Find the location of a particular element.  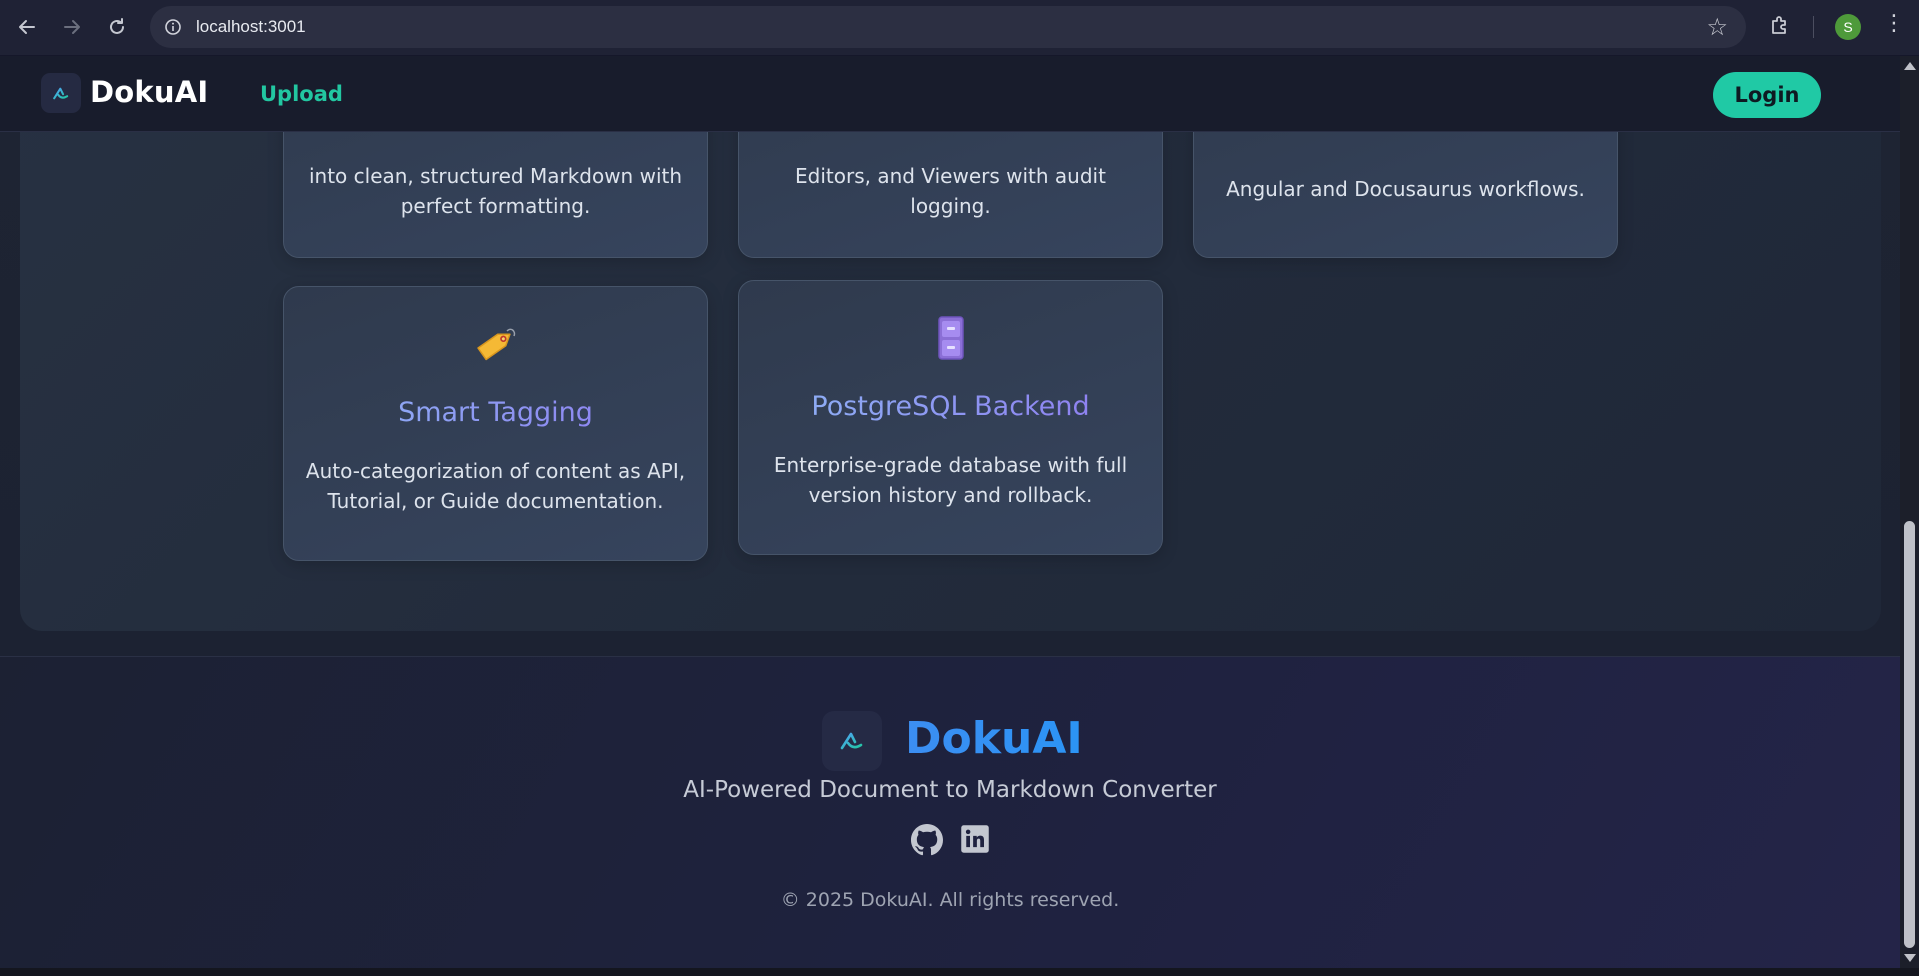

reload-button is located at coordinates (117, 27).